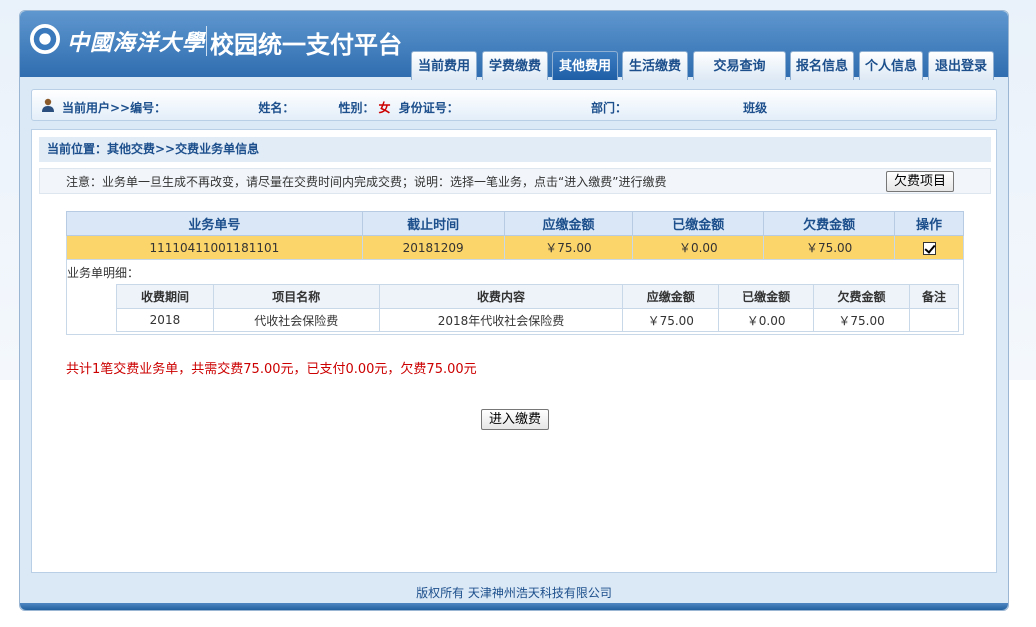 The height and width of the screenshot is (627, 1036). Describe the element at coordinates (428, 108) in the screenshot. I see `user-idcard-label: 身份证号：` at that location.